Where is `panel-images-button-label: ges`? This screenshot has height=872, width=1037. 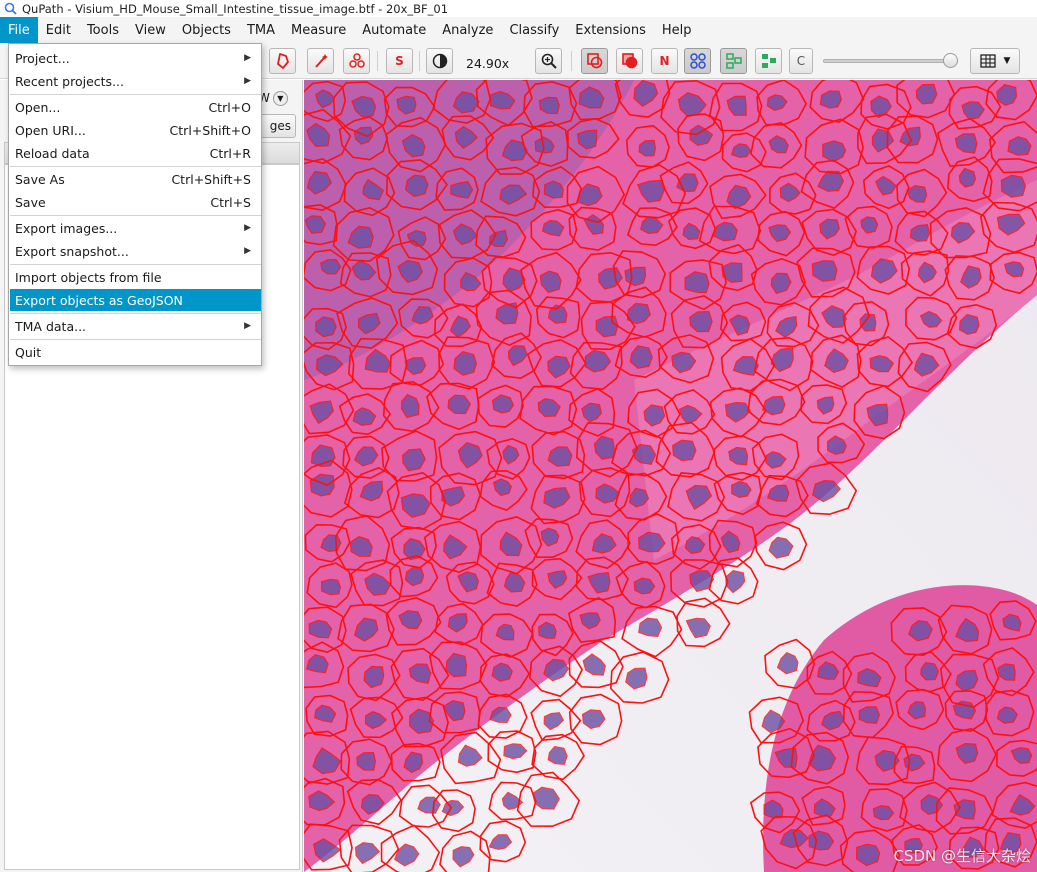
panel-images-button-label: ges is located at coordinates (280, 126).